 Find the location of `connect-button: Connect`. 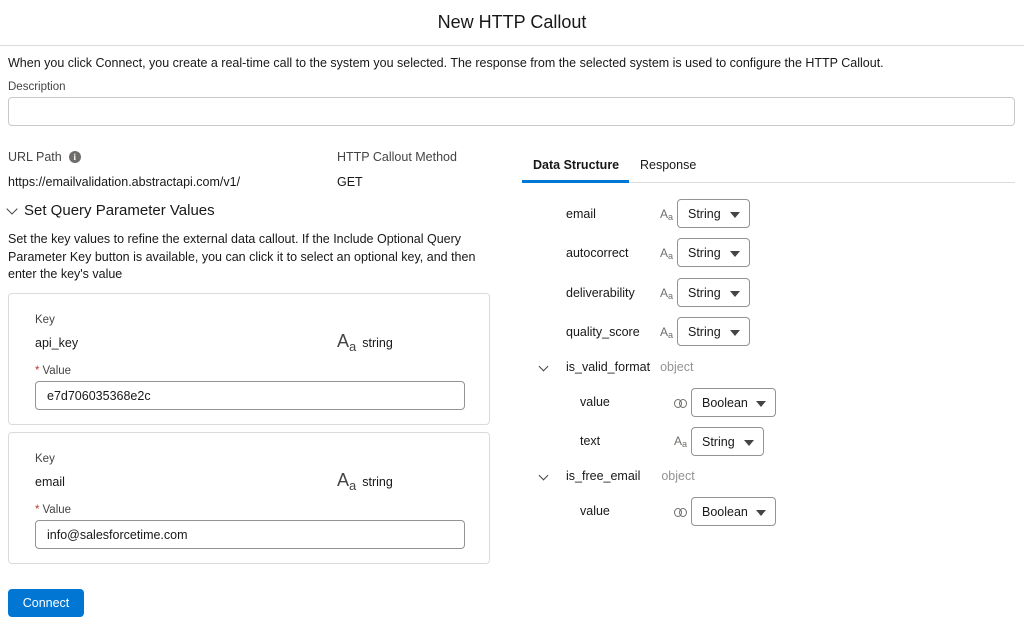

connect-button: Connect is located at coordinates (46, 603).